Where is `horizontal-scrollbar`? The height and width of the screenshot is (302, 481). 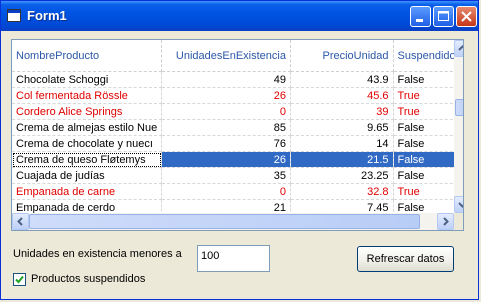 horizontal-scrollbar is located at coordinates (233, 221).